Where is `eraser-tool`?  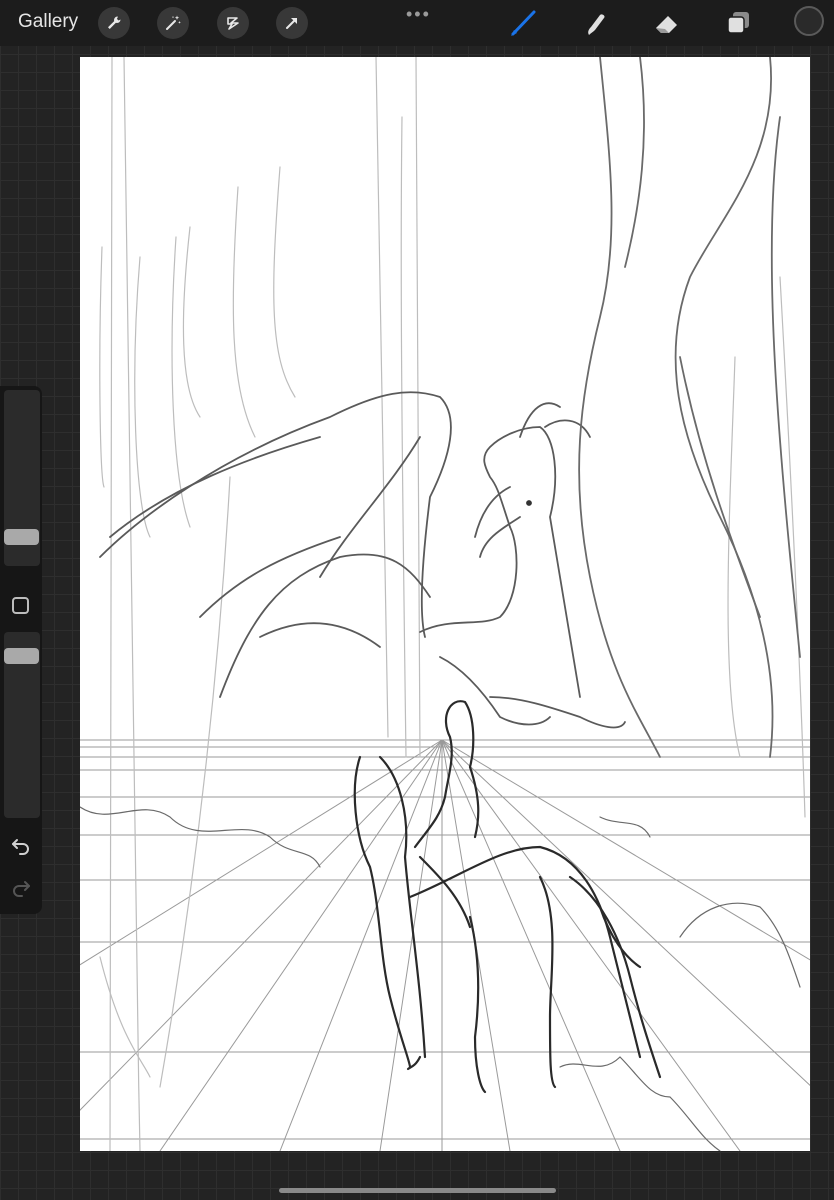
eraser-tool is located at coordinates (667, 23).